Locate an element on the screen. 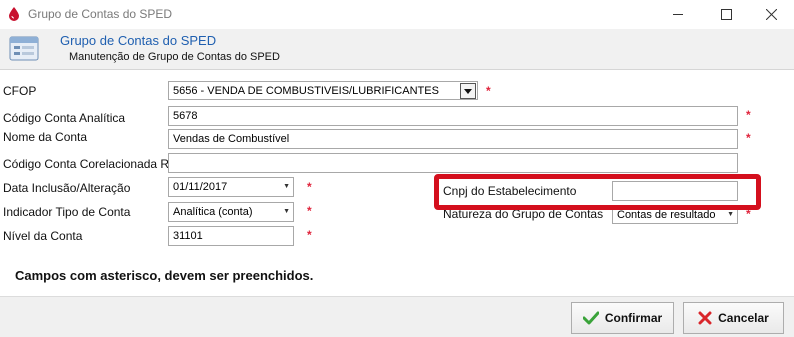 The width and height of the screenshot is (794, 337). data-inclusao-datepicker: 01/11/2017 ▼ is located at coordinates (231, 187).